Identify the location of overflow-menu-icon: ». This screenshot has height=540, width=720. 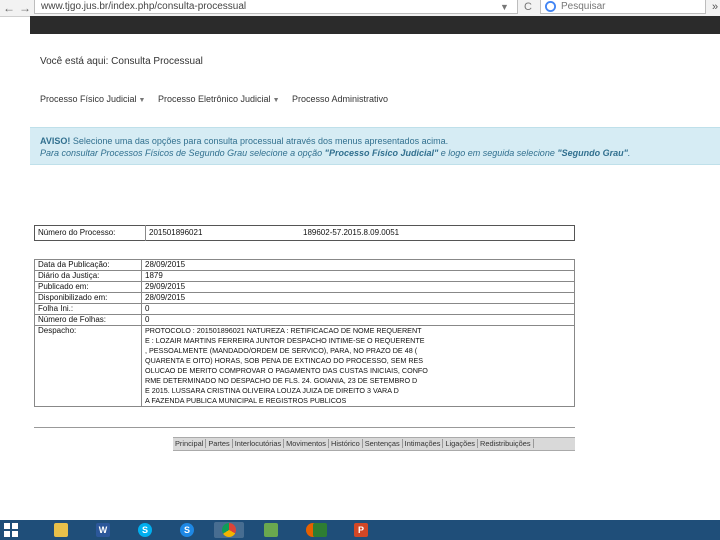
(715, 7).